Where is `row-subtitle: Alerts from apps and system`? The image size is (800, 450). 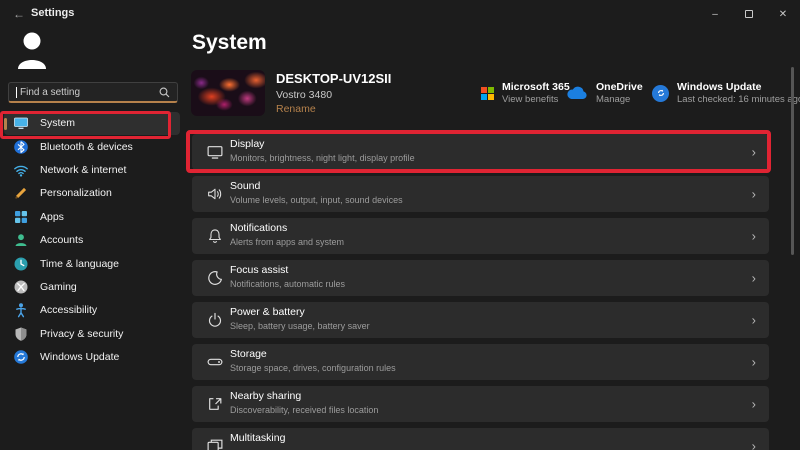 row-subtitle: Alerts from apps and system is located at coordinates (287, 242).